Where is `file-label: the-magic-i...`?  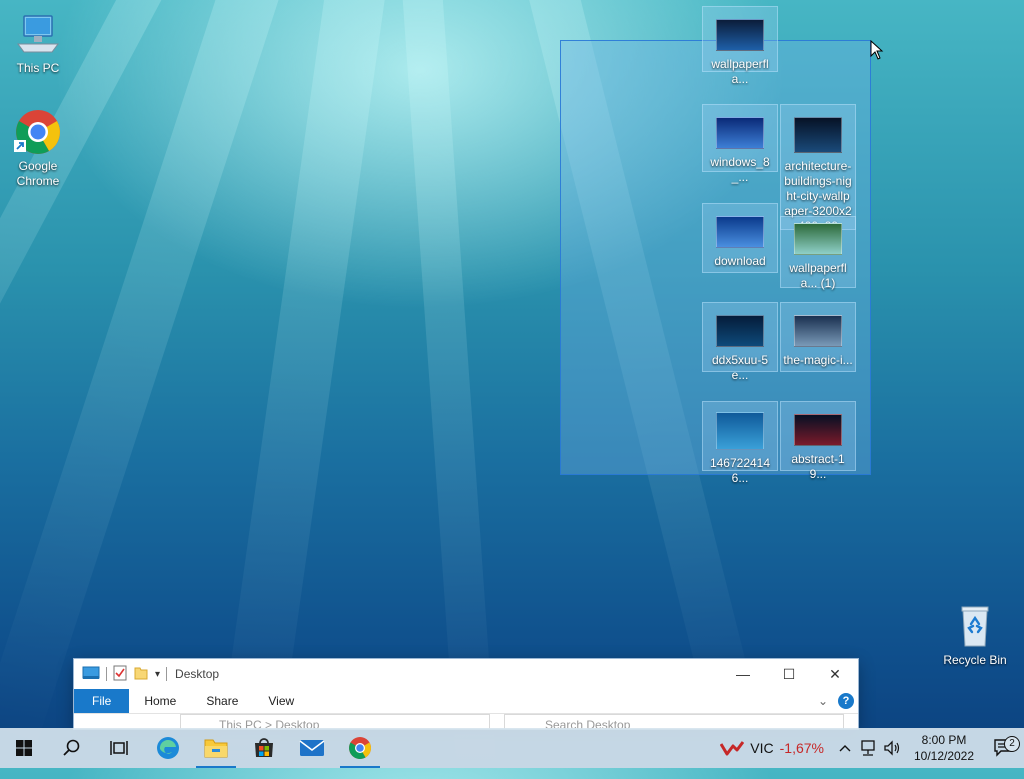 file-label: the-magic-i... is located at coordinates (818, 360).